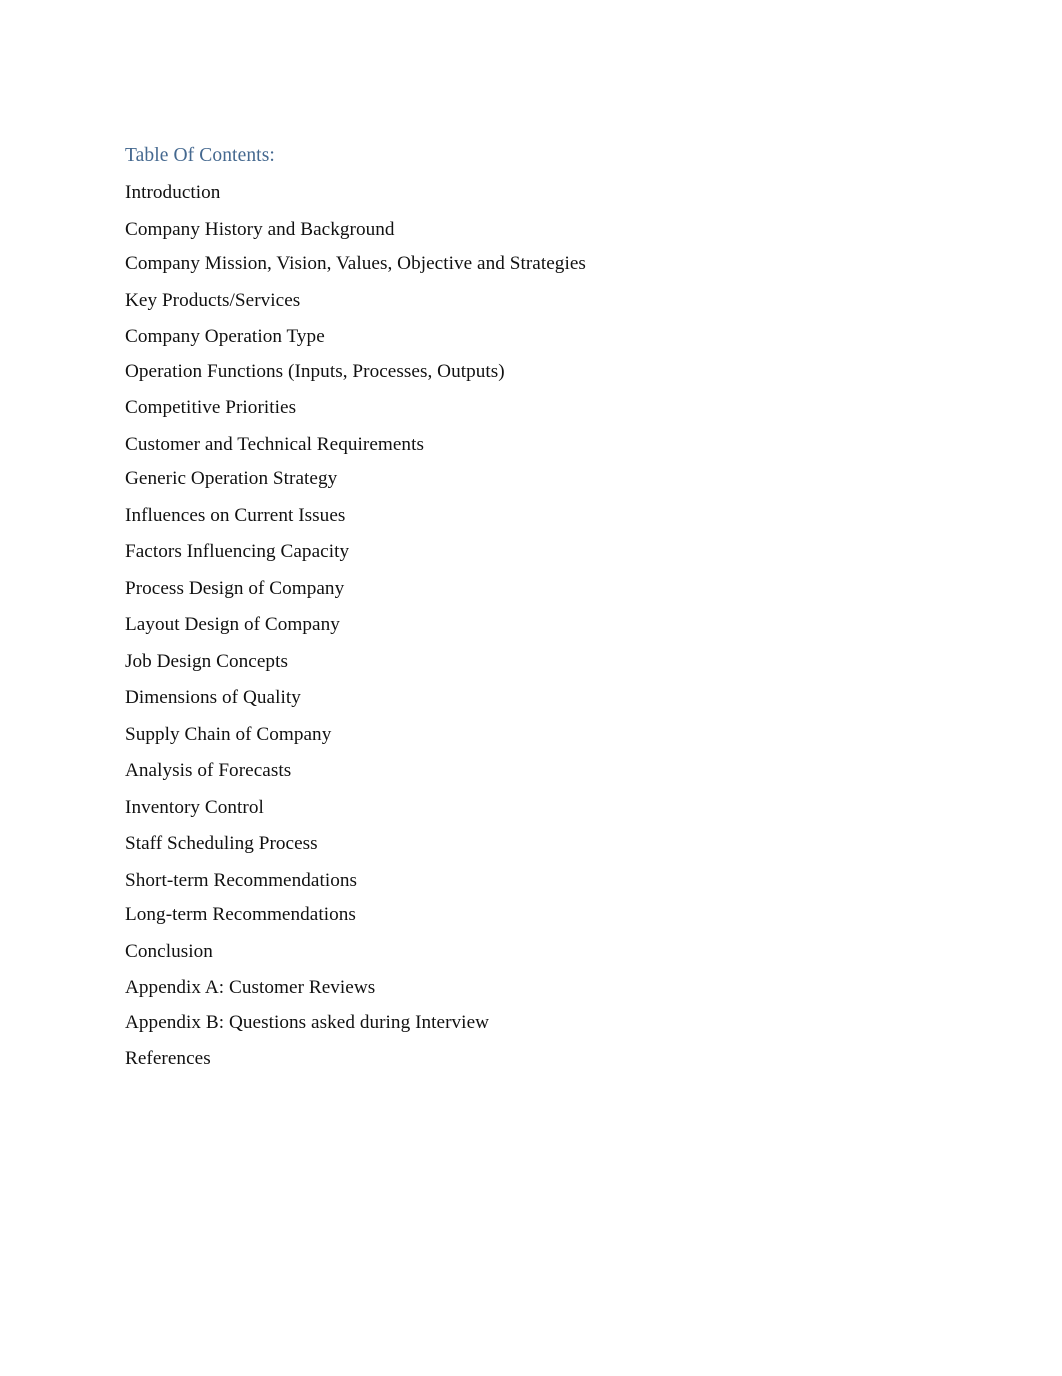  What do you see at coordinates (545, 192) in the screenshot?
I see `toc-entry: Introduction` at bounding box center [545, 192].